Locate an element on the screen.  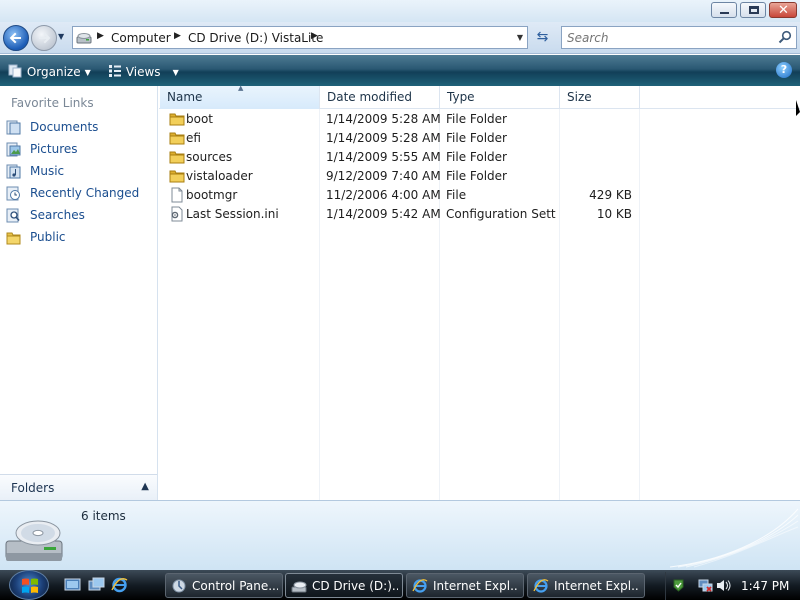
title-bar: ✕ is located at coordinates (400, 11).